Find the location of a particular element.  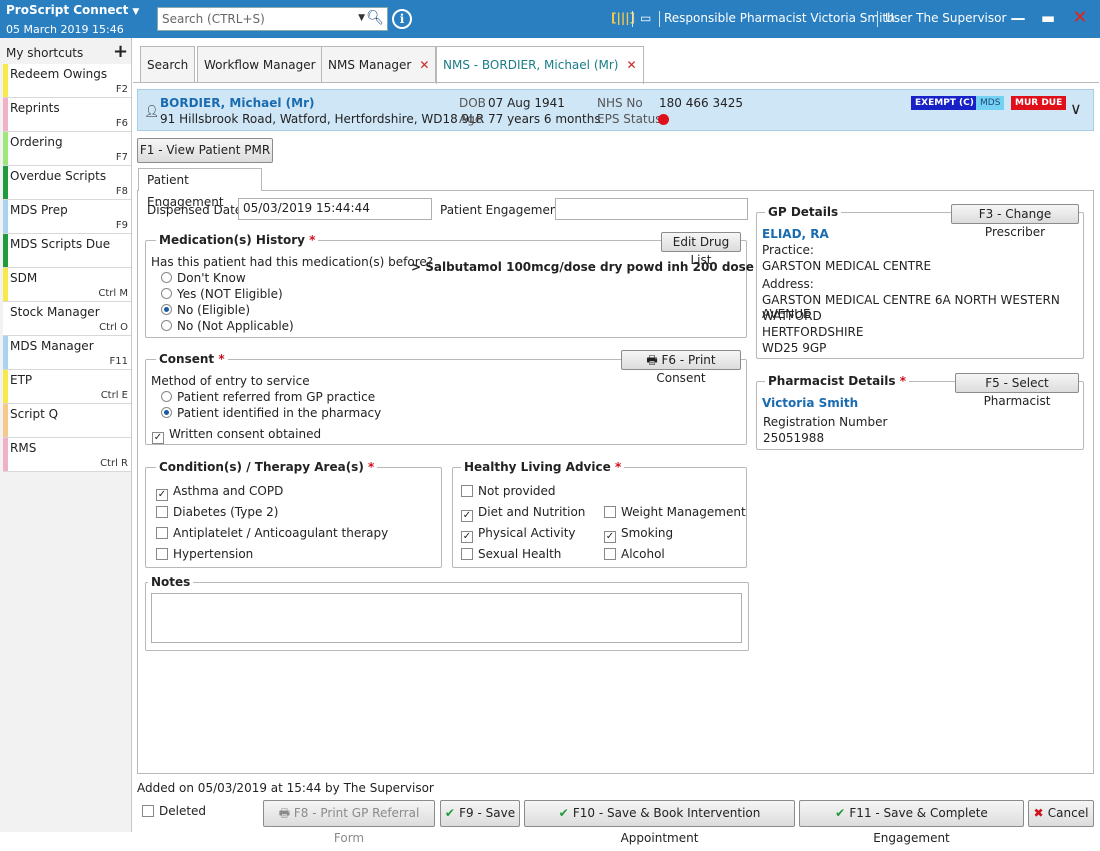

app-menu-button: ProScript Connect ▼ is located at coordinates (76, 12).